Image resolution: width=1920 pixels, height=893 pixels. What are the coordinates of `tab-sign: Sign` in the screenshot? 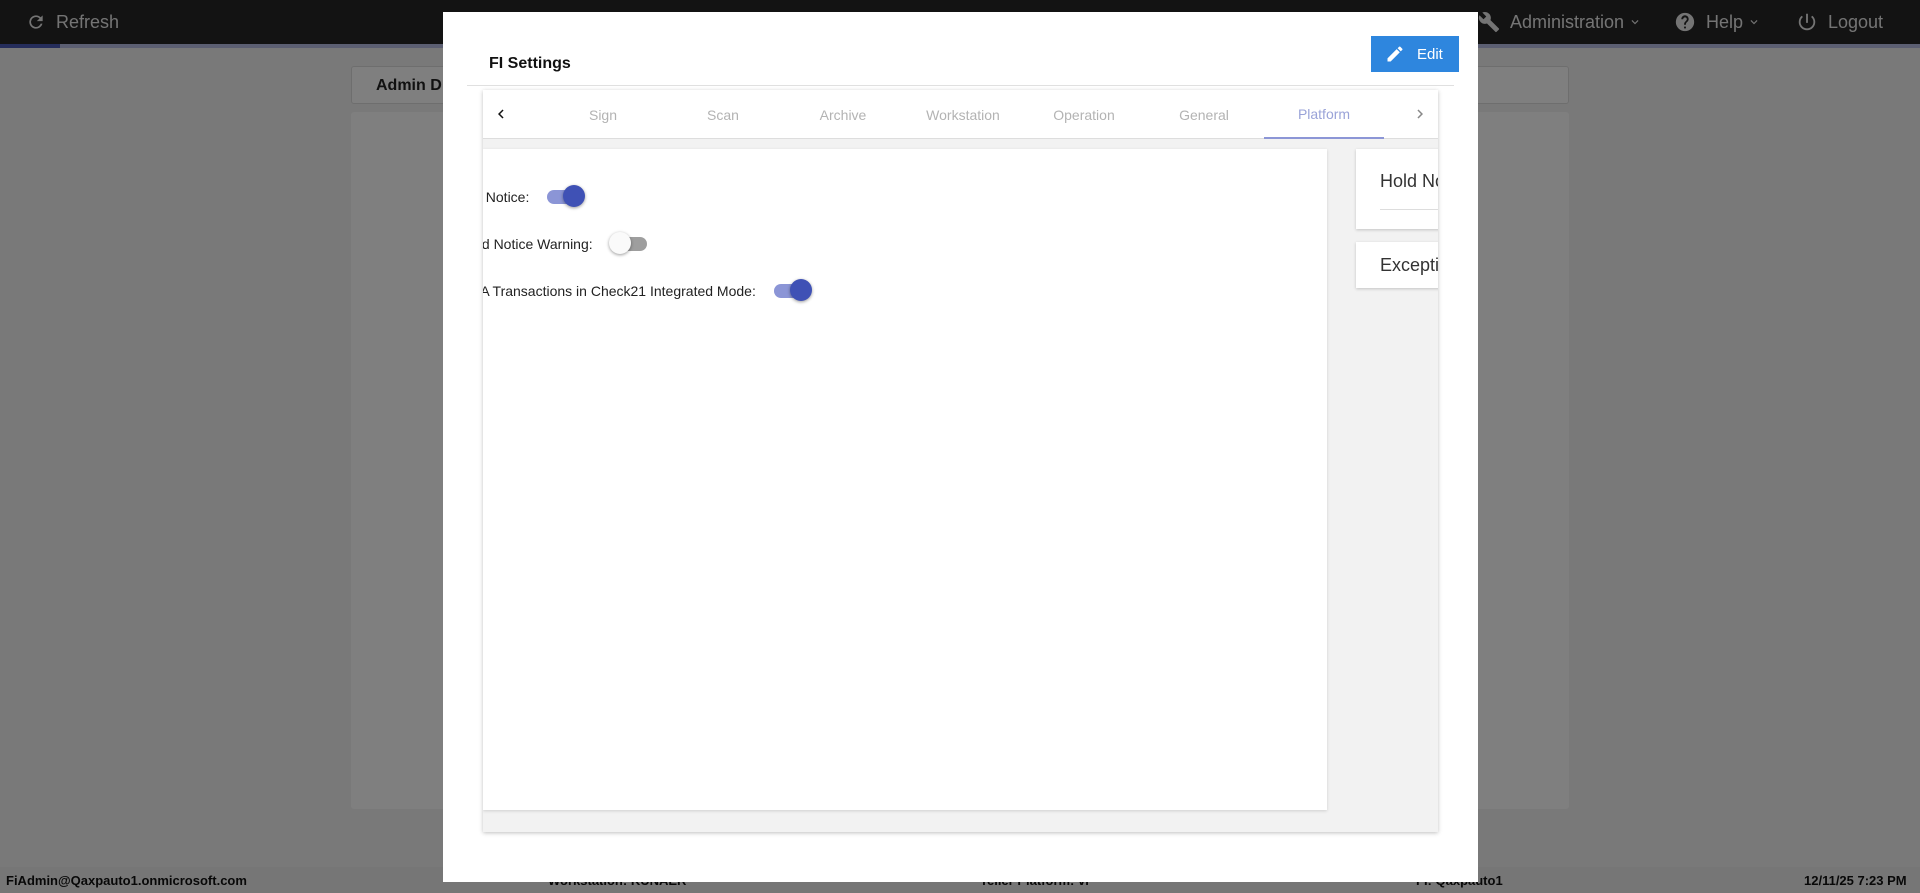 It's located at (603, 114).